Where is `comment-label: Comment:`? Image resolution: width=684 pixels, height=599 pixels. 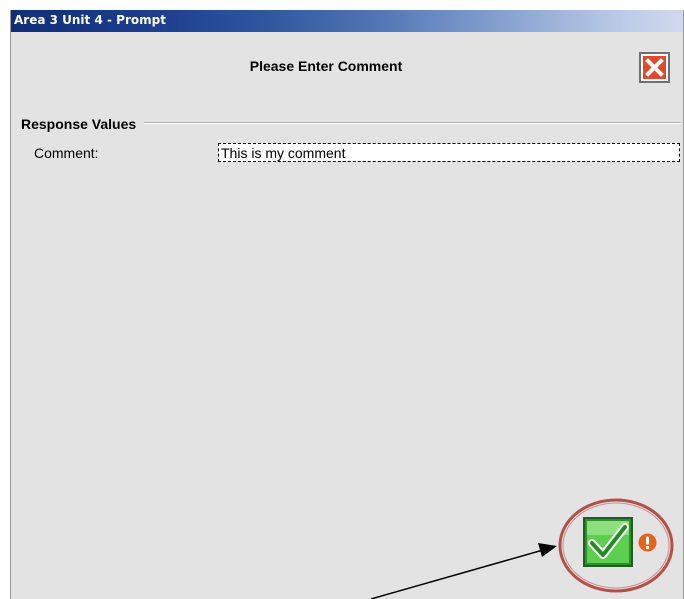
comment-label: Comment: is located at coordinates (66, 153).